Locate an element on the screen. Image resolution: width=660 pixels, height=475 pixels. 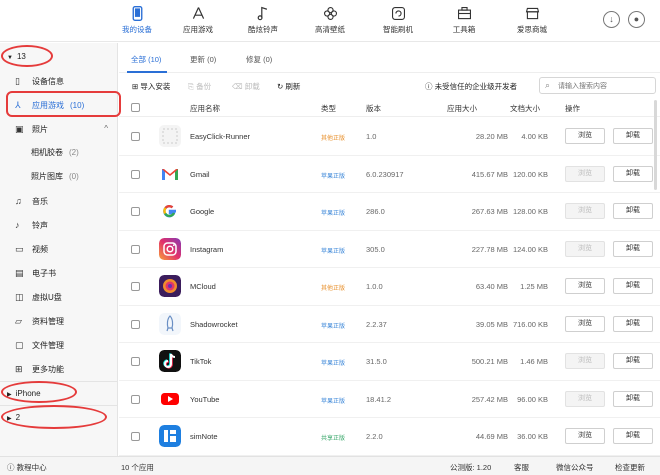
table-row: Google 苹果正版 286.0 267.63 MB 128.00 KB 浏览 卸载 is located at coordinates (389, 212).